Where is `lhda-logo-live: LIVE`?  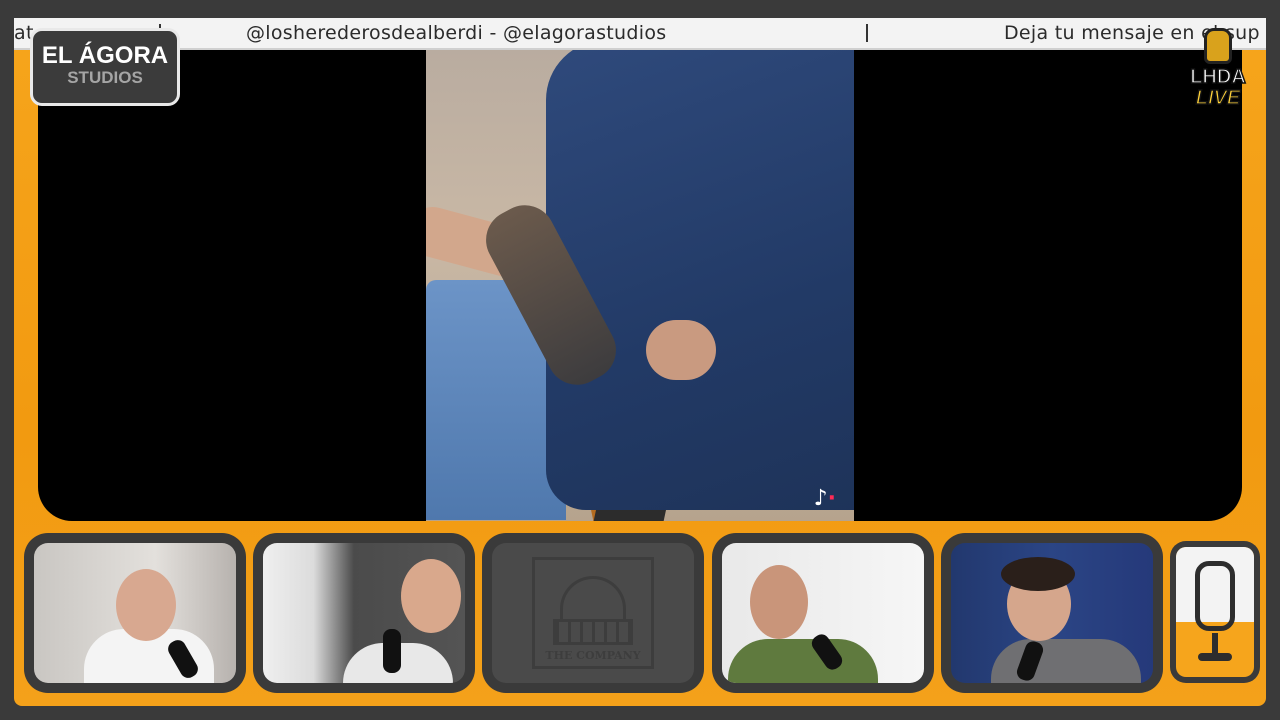 lhda-logo-live: LIVE is located at coordinates (1218, 98).